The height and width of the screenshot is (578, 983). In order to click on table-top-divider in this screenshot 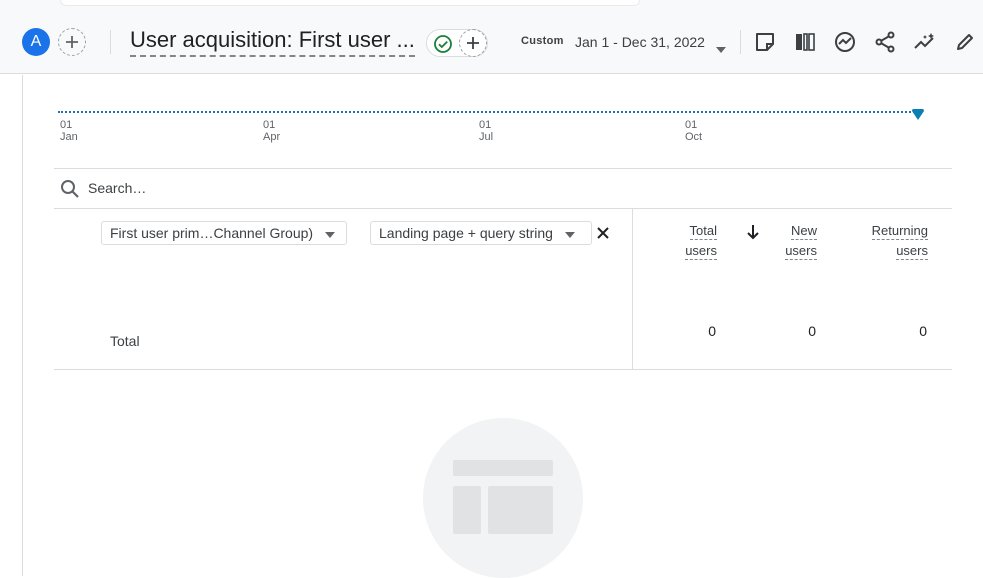, I will do `click(503, 168)`.